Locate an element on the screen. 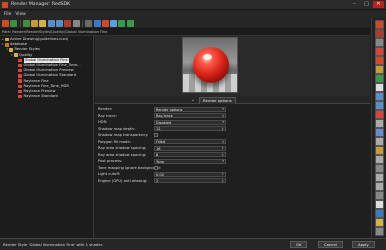  layers-icon is located at coordinates (379, 150).